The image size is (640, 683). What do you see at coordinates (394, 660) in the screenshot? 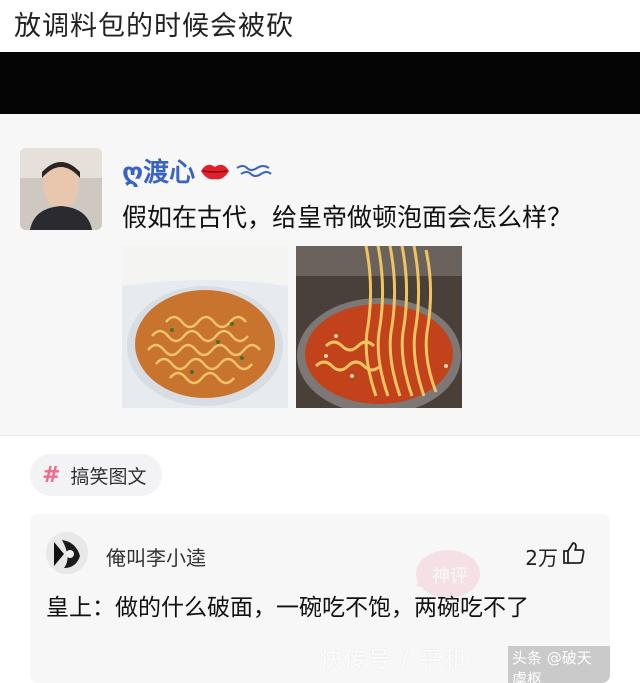
I see `watermark-kuaichuan: 快传号 / 平和` at bounding box center [394, 660].